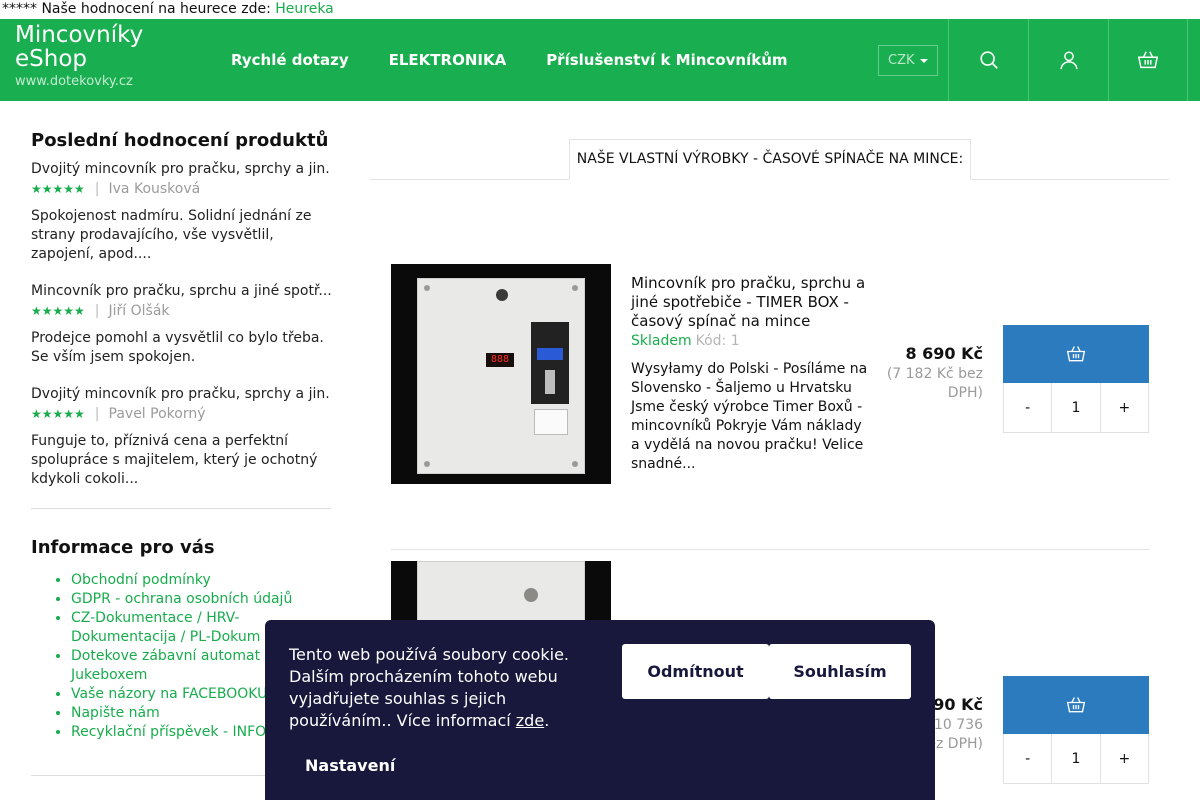 This screenshot has height=800, width=1200. What do you see at coordinates (79, 35) in the screenshot?
I see `logo-line-1: Mincovníky` at bounding box center [79, 35].